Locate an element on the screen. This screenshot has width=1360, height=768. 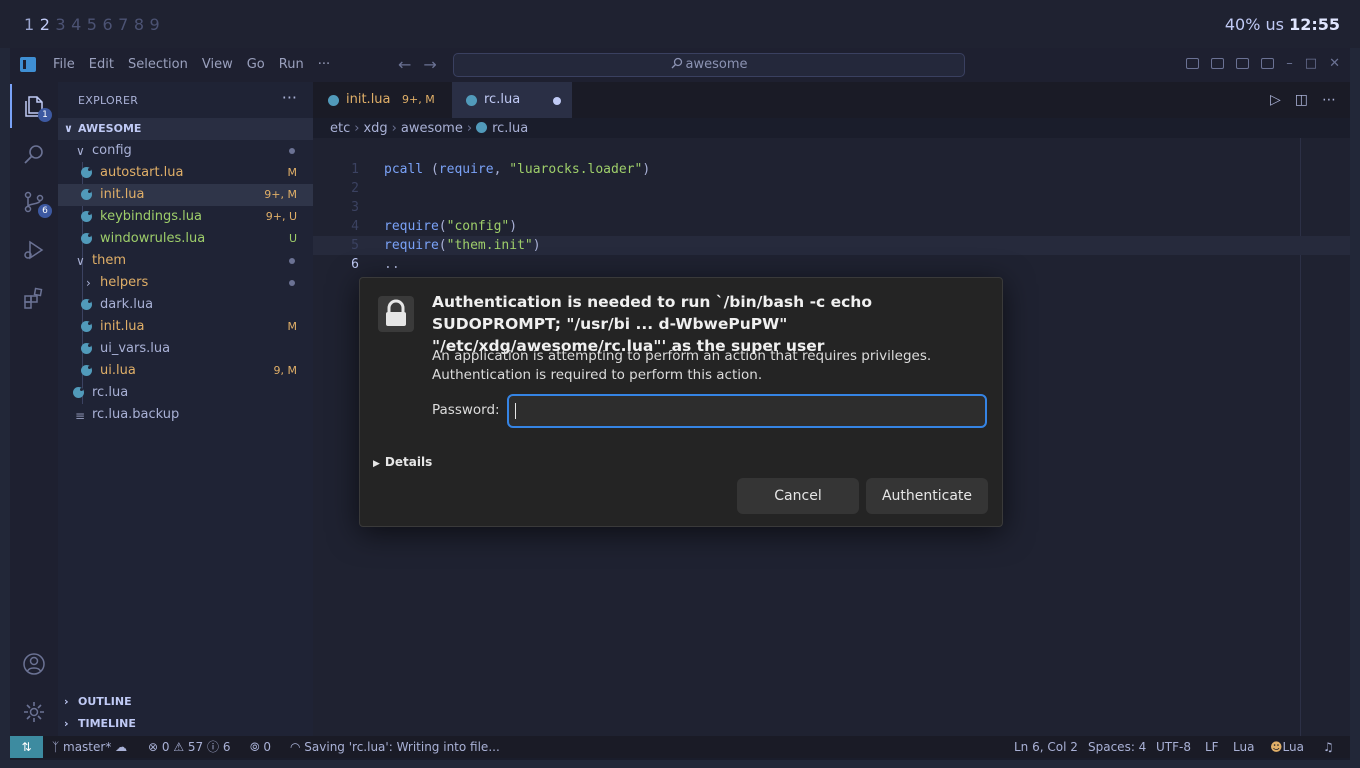
close-icon: ✕ is located at coordinates (1334, 63).